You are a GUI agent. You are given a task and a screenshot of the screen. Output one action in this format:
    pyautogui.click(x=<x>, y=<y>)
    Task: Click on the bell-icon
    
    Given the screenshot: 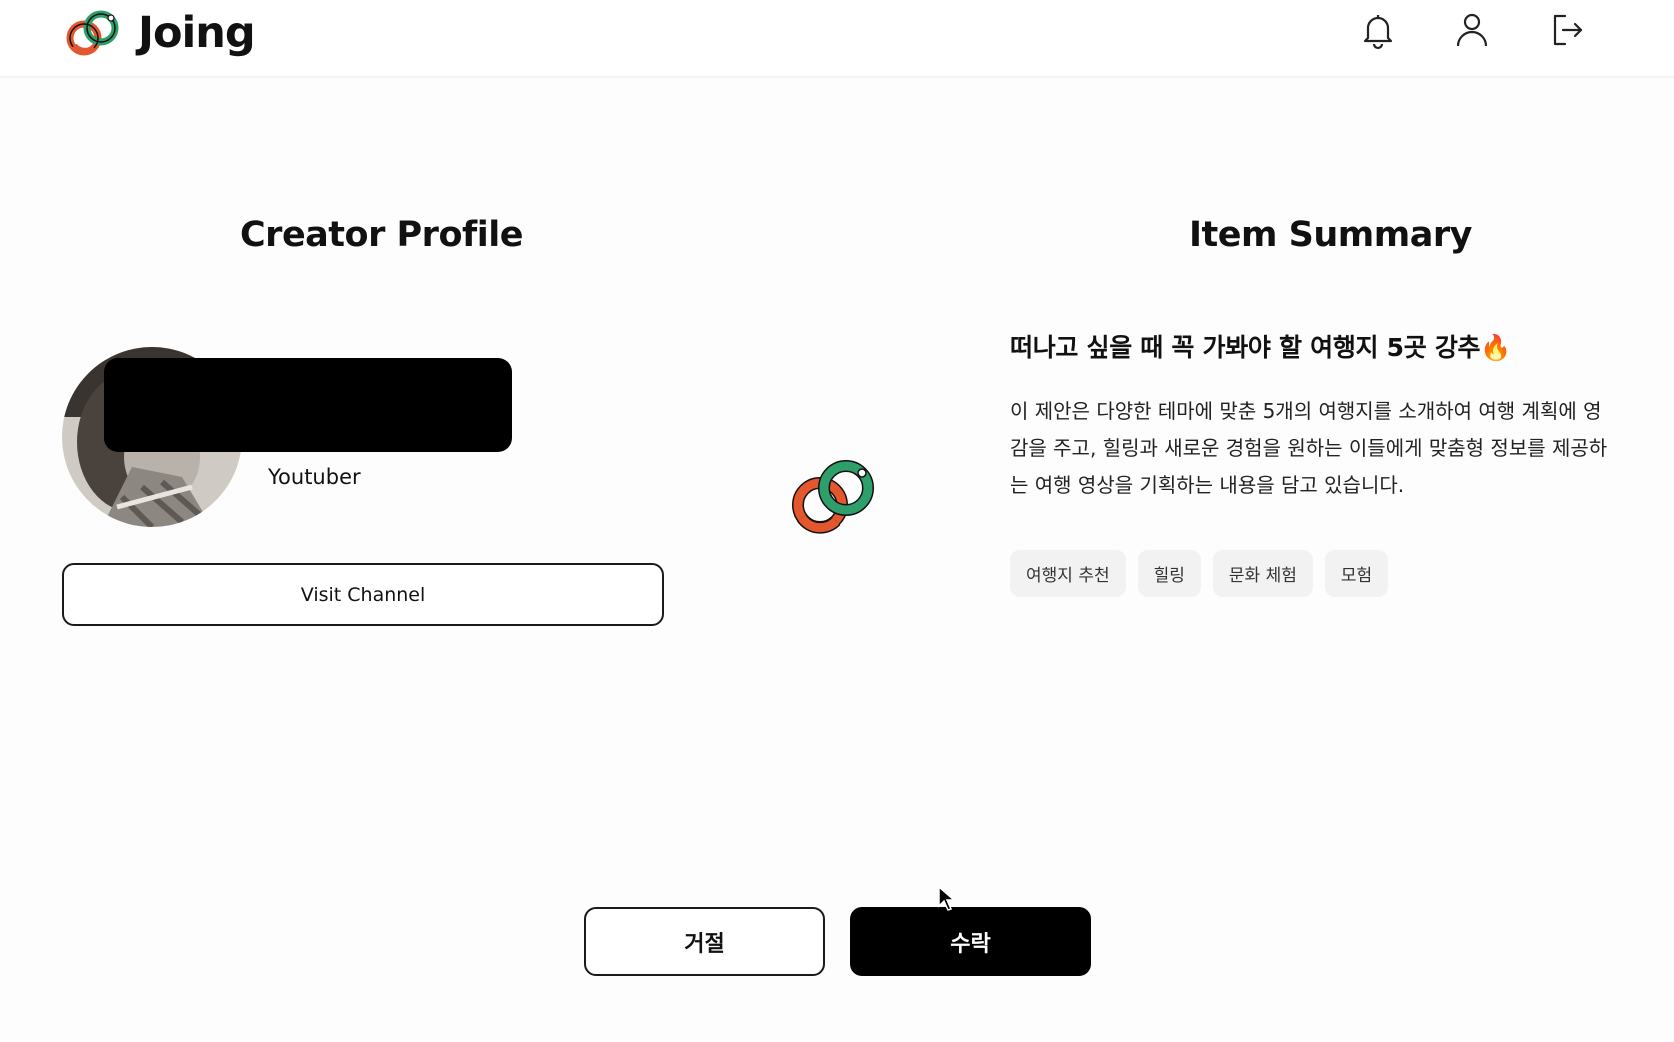 What is the action you would take?
    pyautogui.click(x=1378, y=30)
    